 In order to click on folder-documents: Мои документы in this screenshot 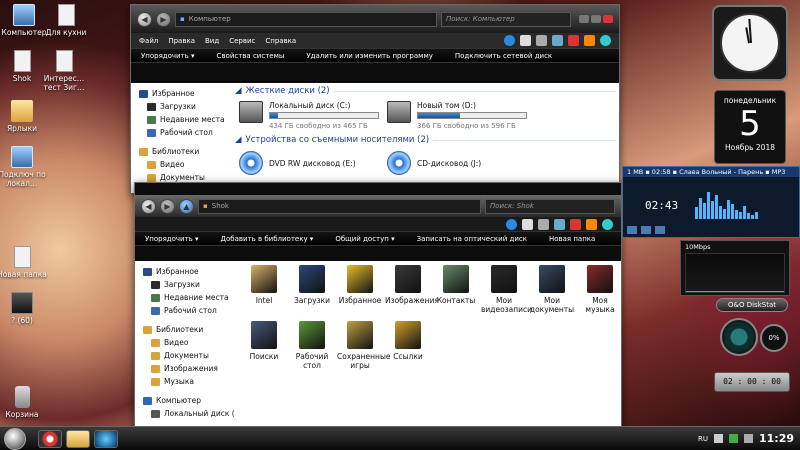, I will do `click(552, 289)`.